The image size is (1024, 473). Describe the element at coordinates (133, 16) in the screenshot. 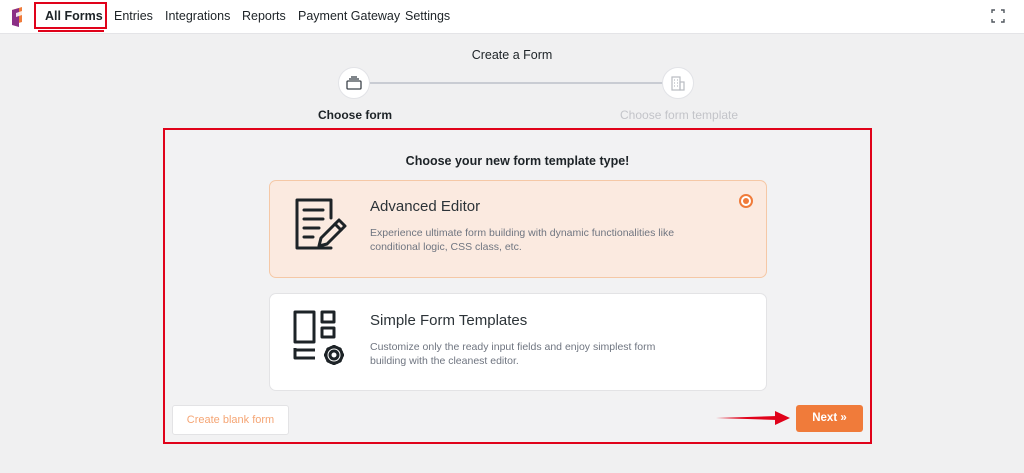

I see `nav-tab-entries: Entries` at that location.